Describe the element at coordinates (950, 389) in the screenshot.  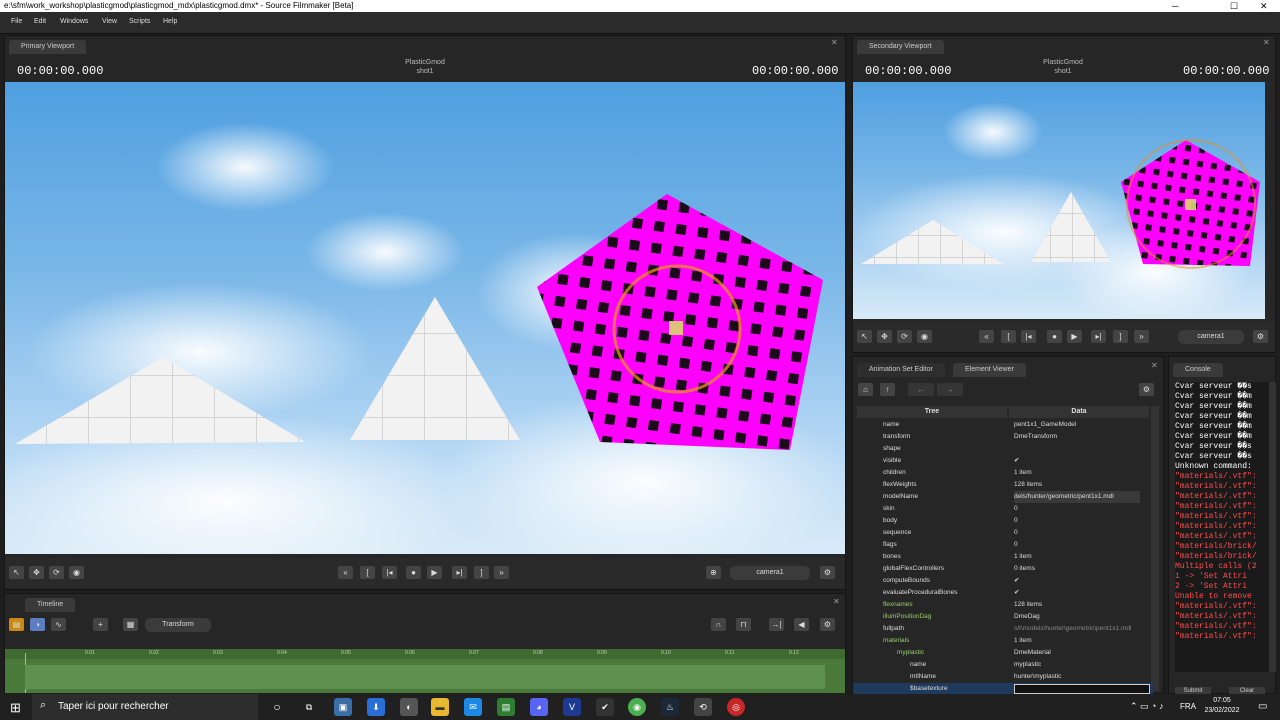
I see `forward-icon: →` at that location.